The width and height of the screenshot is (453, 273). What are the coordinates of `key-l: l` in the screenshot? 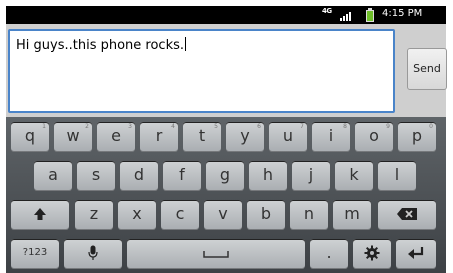 It's located at (397, 176).